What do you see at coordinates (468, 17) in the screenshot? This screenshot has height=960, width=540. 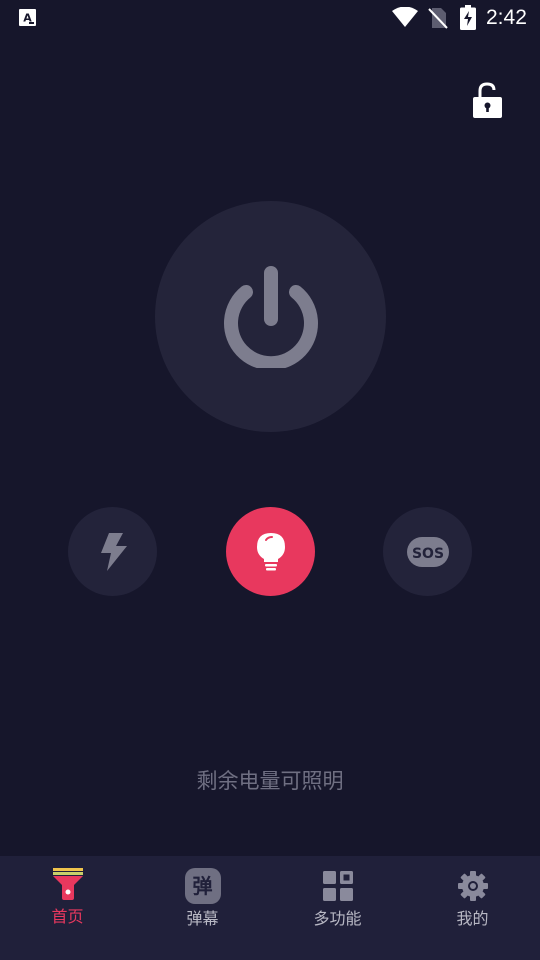 I see `battery-charging-icon` at bounding box center [468, 17].